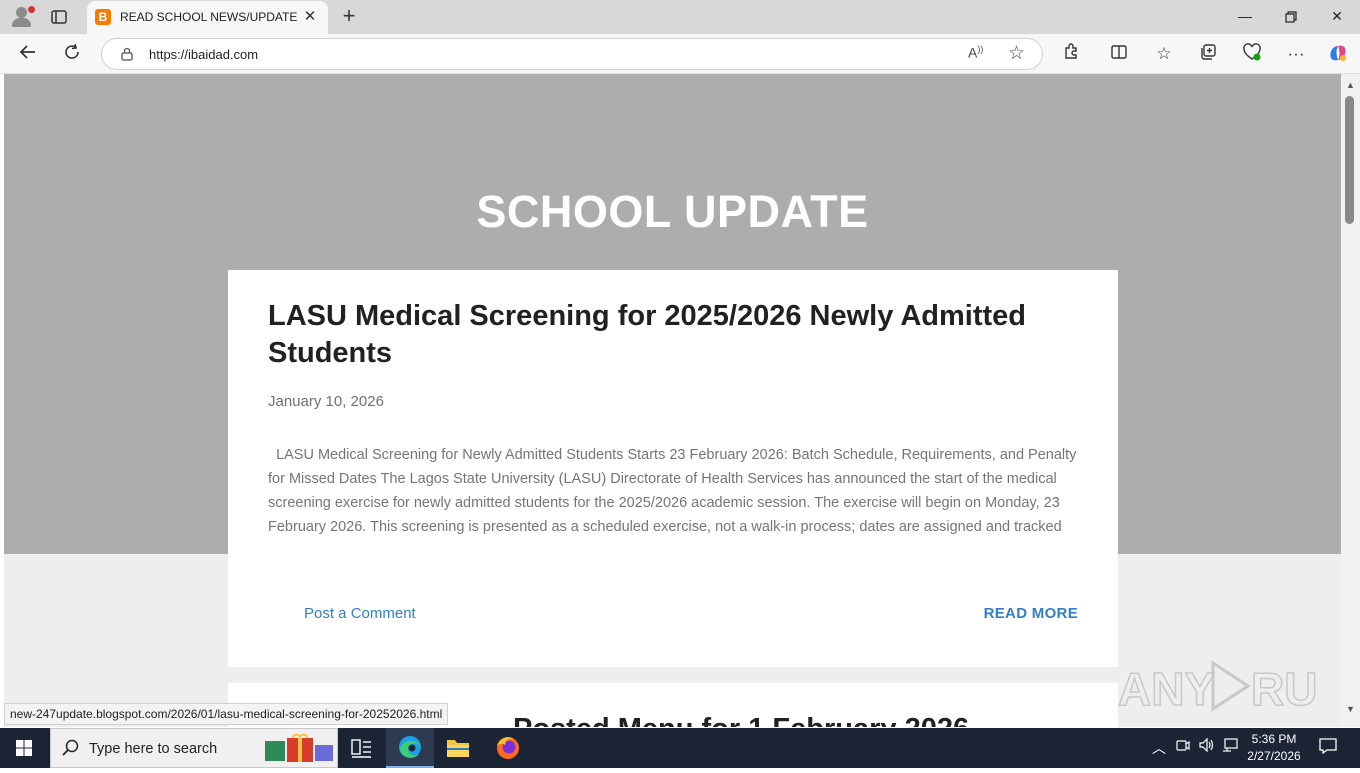 Image resolution: width=1360 pixels, height=773 pixels. I want to click on browser-toolbar: https://ibaidad.com A)) ☆ ☆ ···, so click(680, 54).